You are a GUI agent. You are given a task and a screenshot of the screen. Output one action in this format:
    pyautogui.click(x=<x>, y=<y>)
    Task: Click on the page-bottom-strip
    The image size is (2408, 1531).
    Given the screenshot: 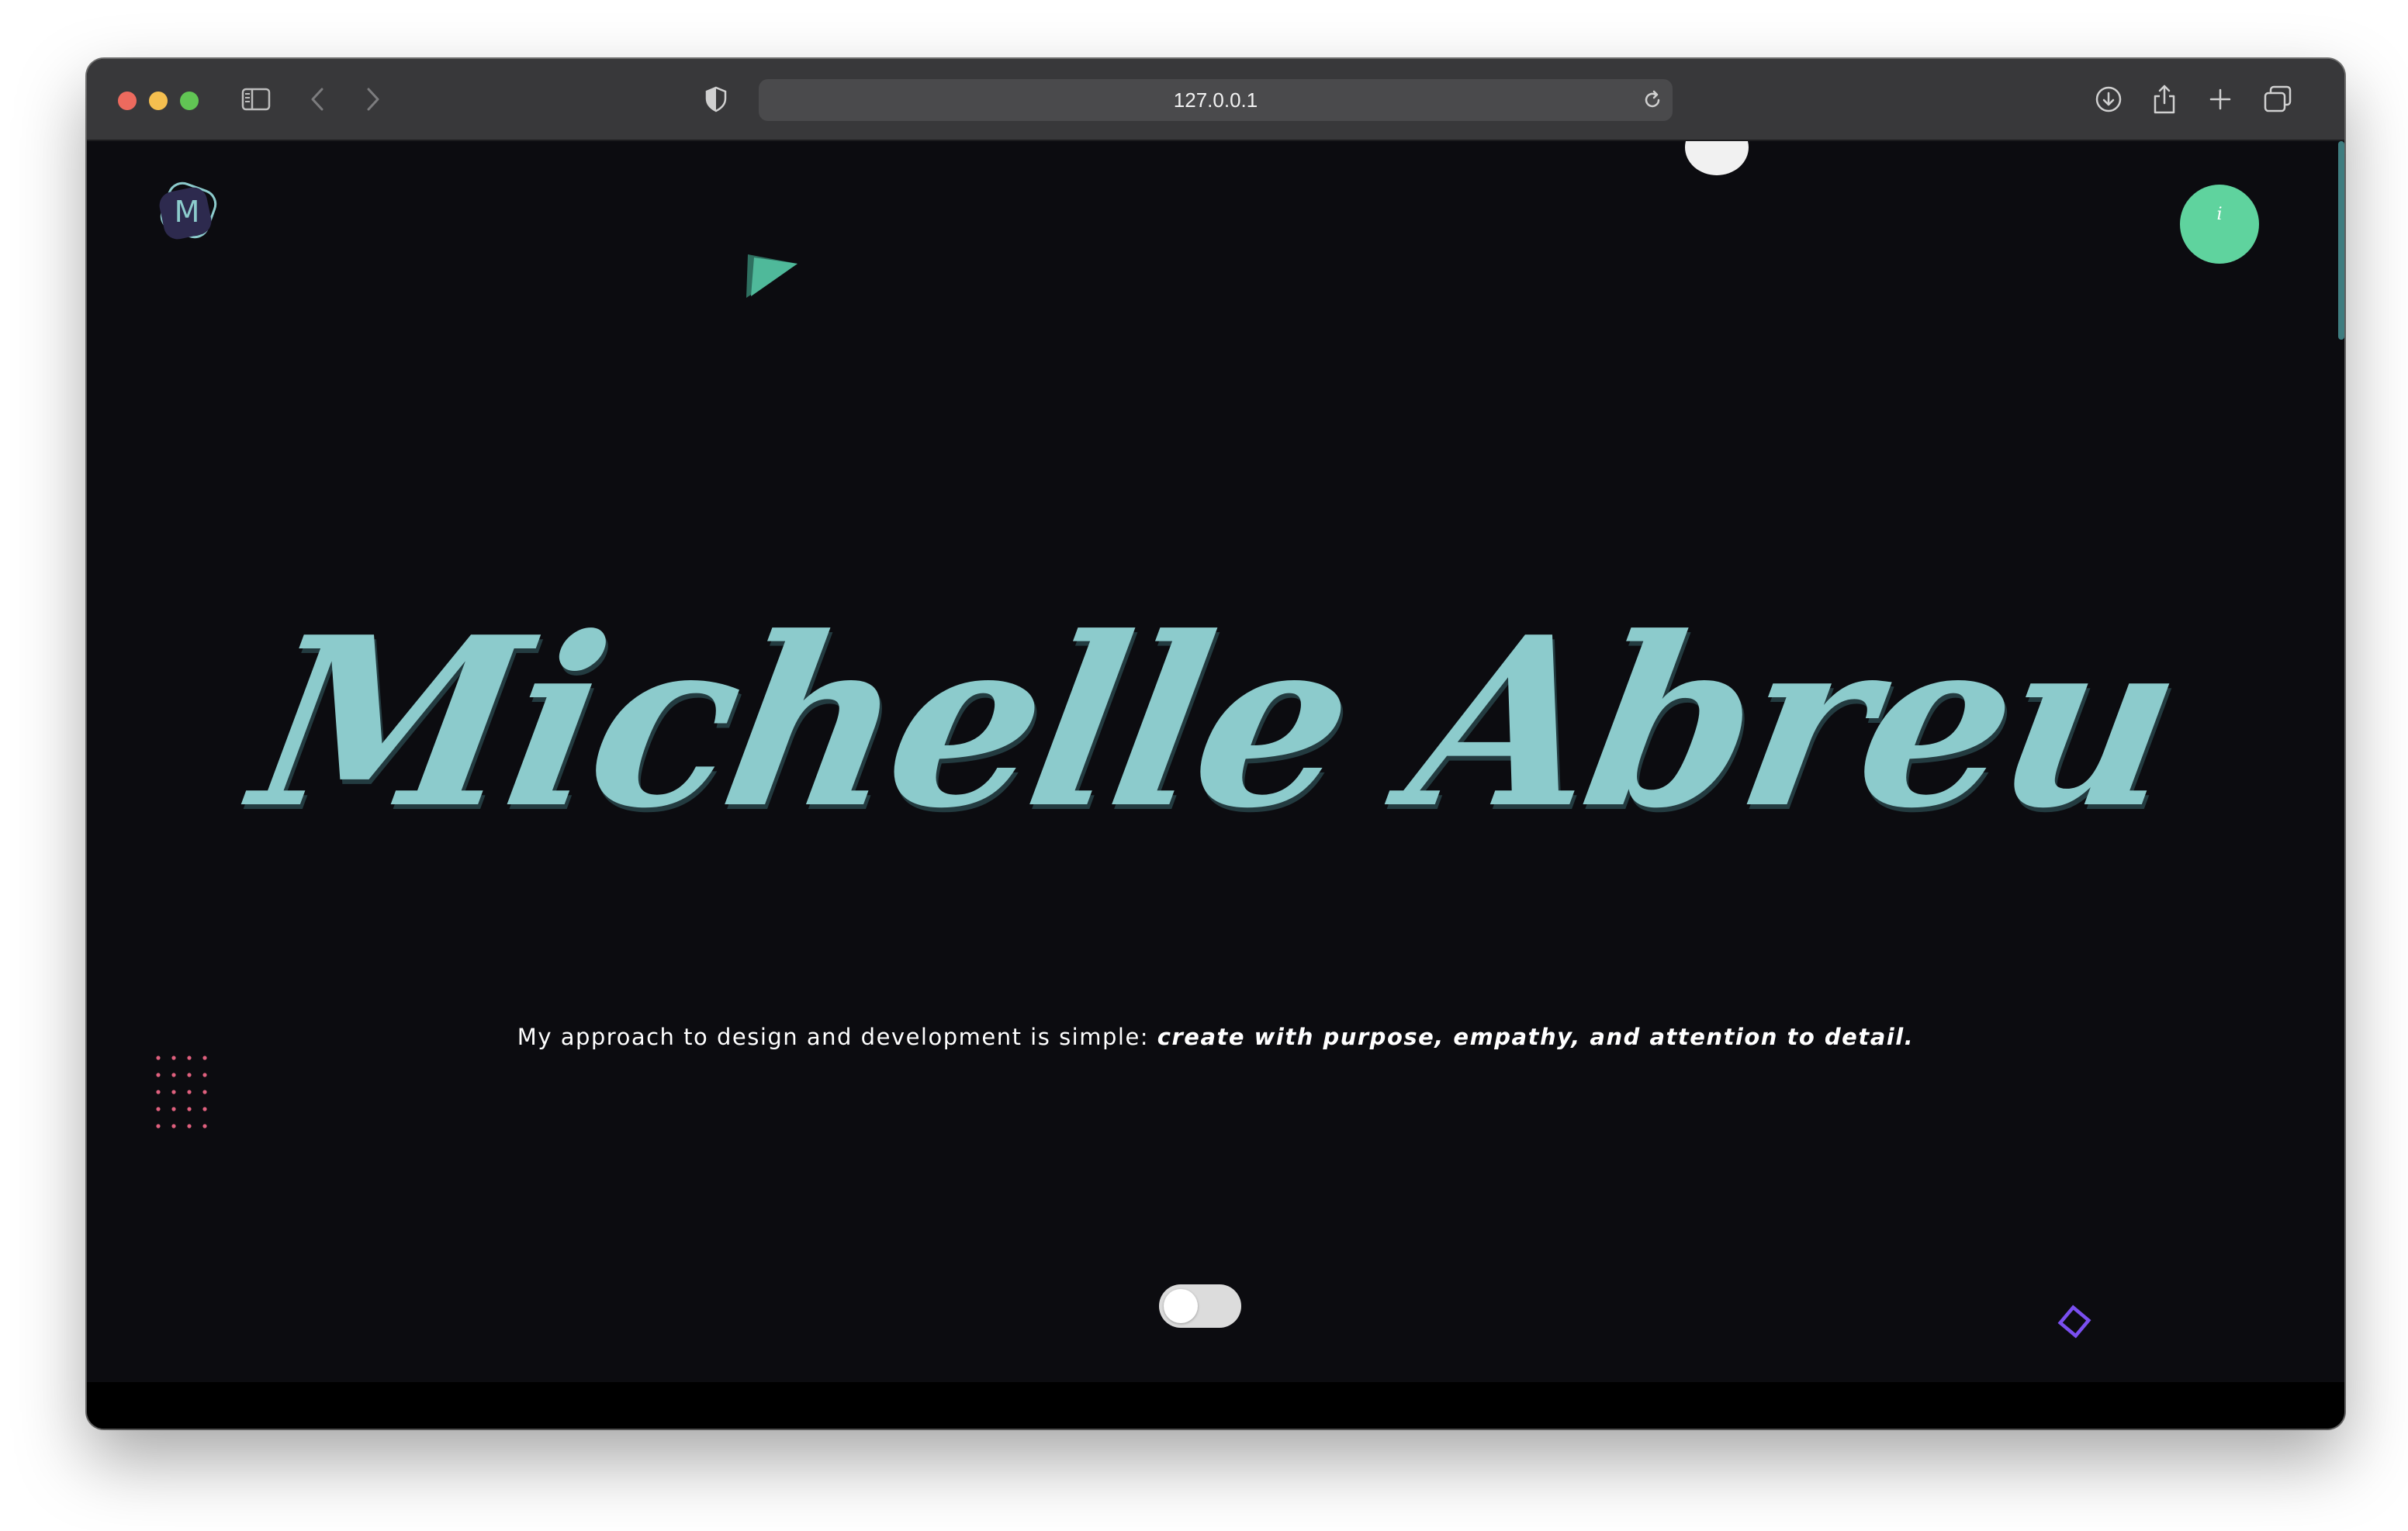 What is the action you would take?
    pyautogui.click(x=1215, y=1405)
    